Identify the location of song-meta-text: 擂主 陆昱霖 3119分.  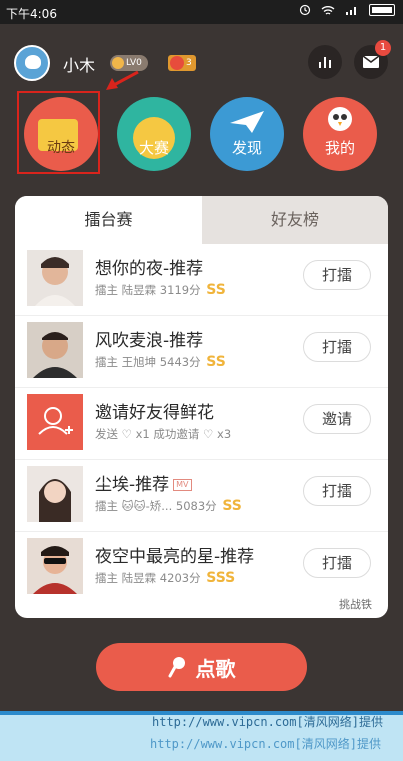
(148, 290).